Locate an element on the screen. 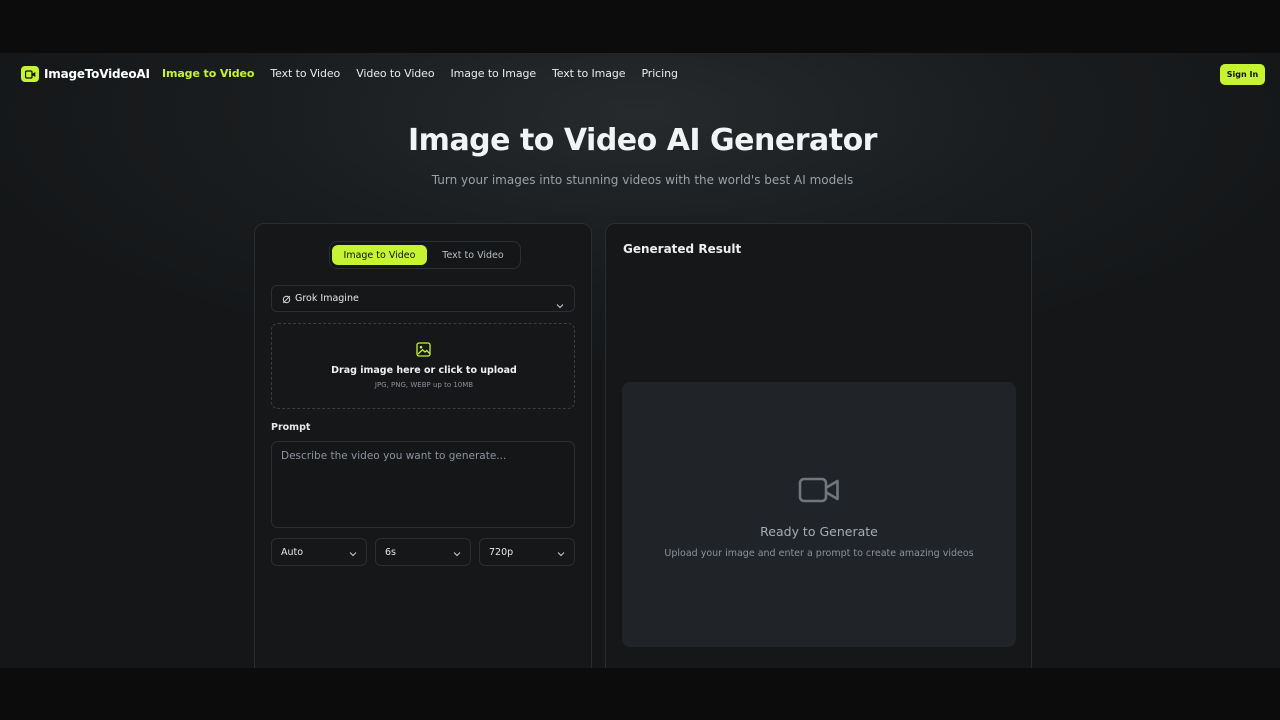 This screenshot has width=1280, height=720. tab-text-to-video: Text to Video is located at coordinates (473, 255).